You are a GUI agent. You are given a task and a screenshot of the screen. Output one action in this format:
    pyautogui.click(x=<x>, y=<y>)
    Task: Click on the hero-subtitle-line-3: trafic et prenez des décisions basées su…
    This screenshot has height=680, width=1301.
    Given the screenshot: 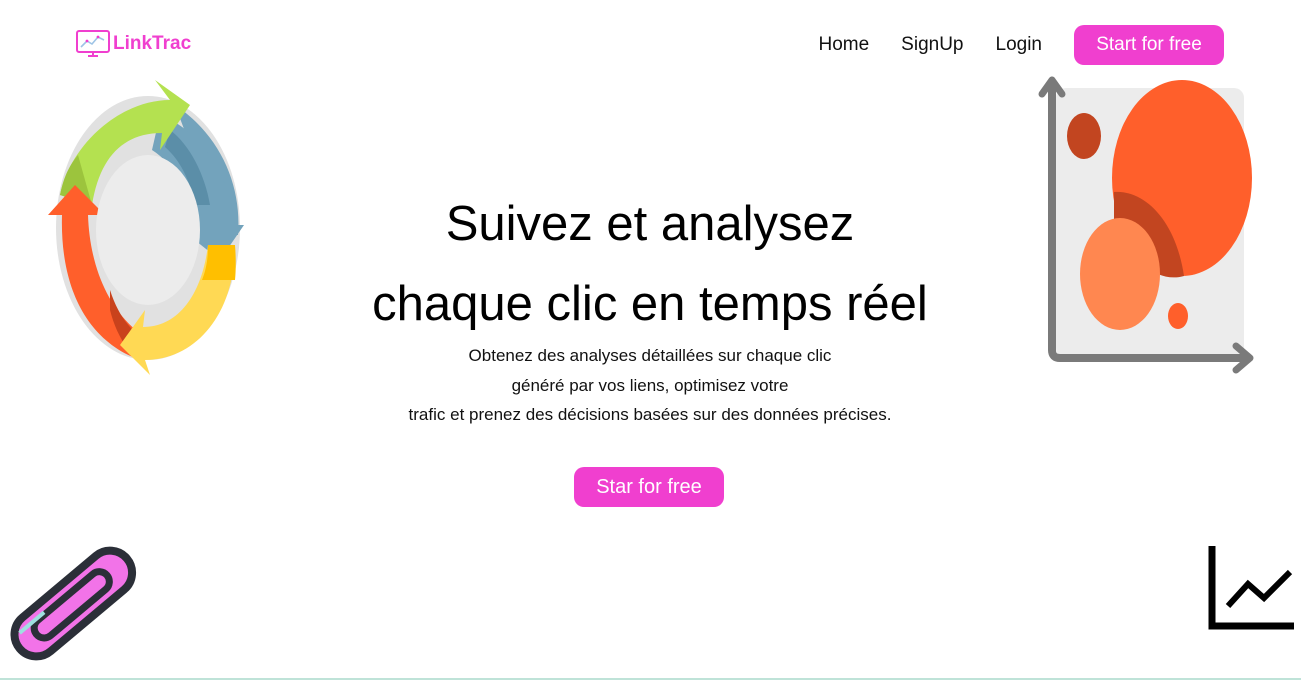 What is the action you would take?
    pyautogui.click(x=650, y=414)
    